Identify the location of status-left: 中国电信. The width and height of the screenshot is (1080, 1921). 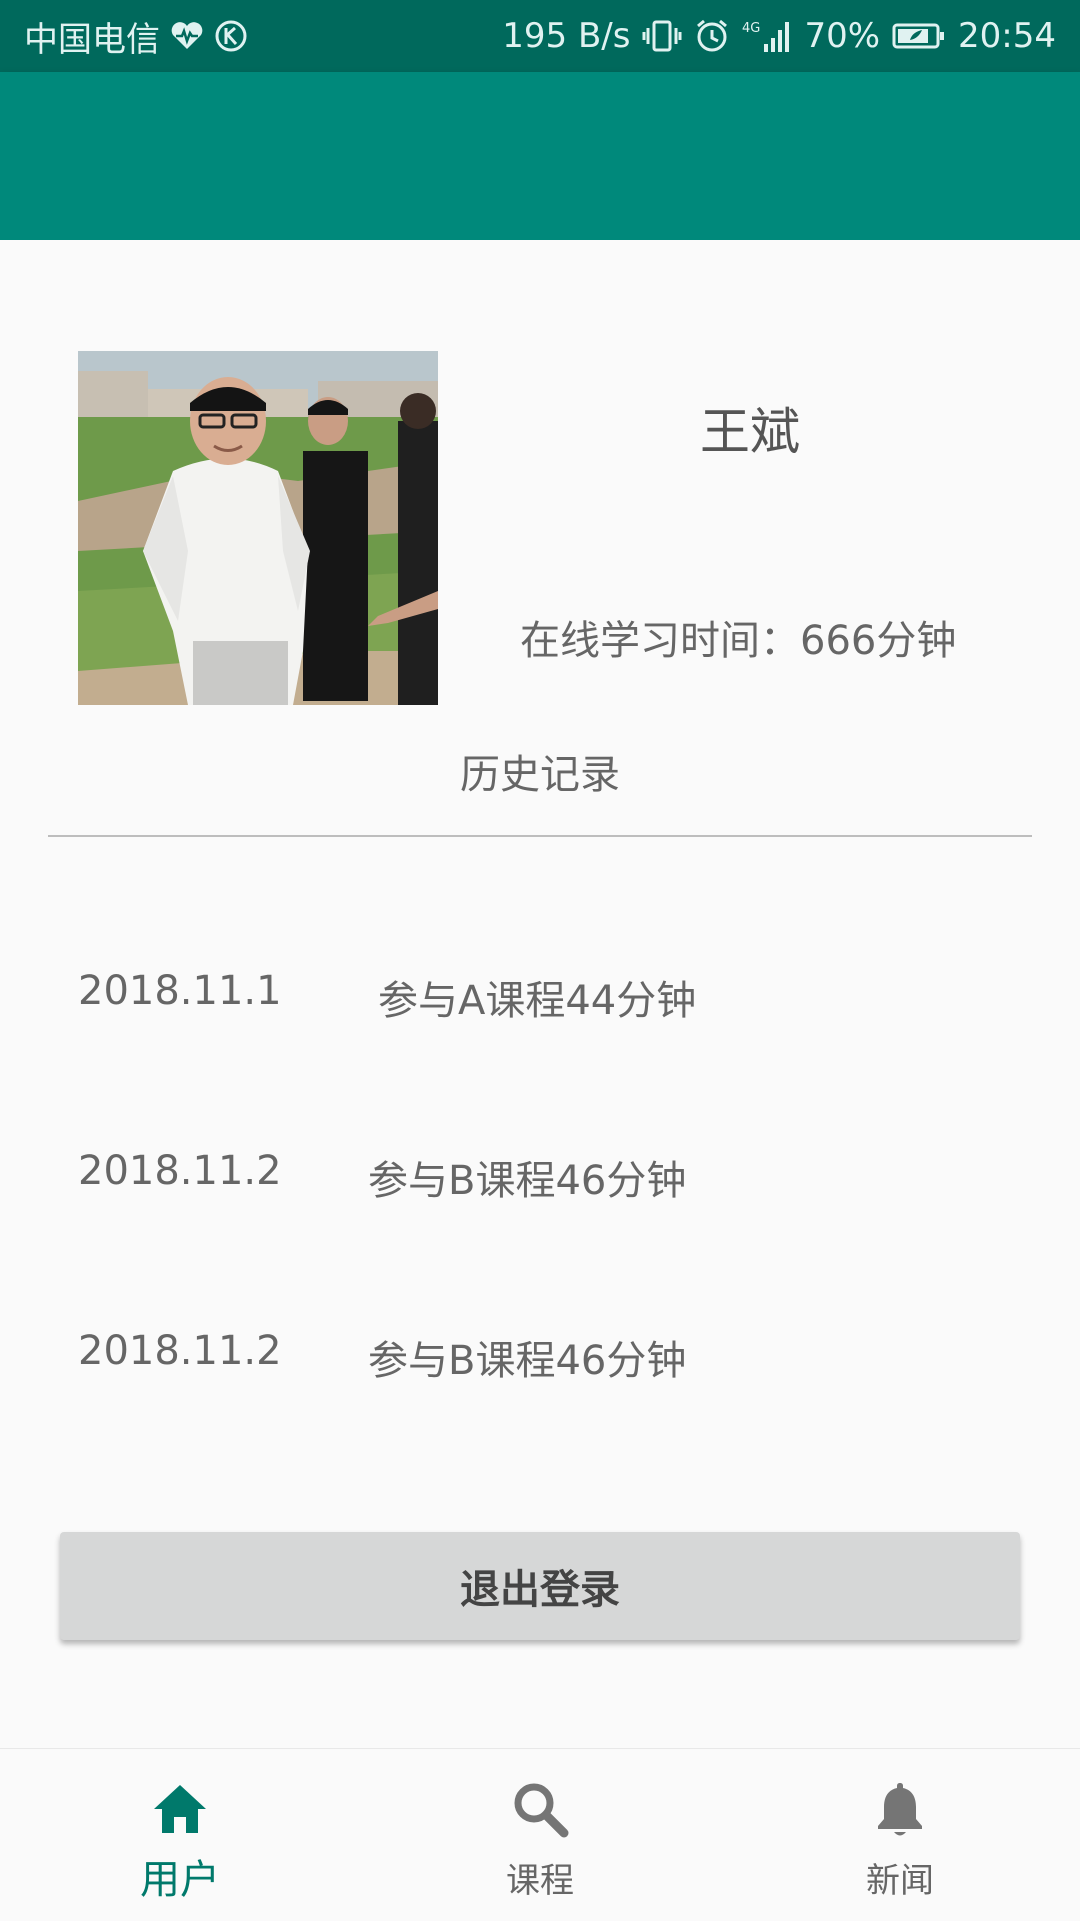
(136, 36).